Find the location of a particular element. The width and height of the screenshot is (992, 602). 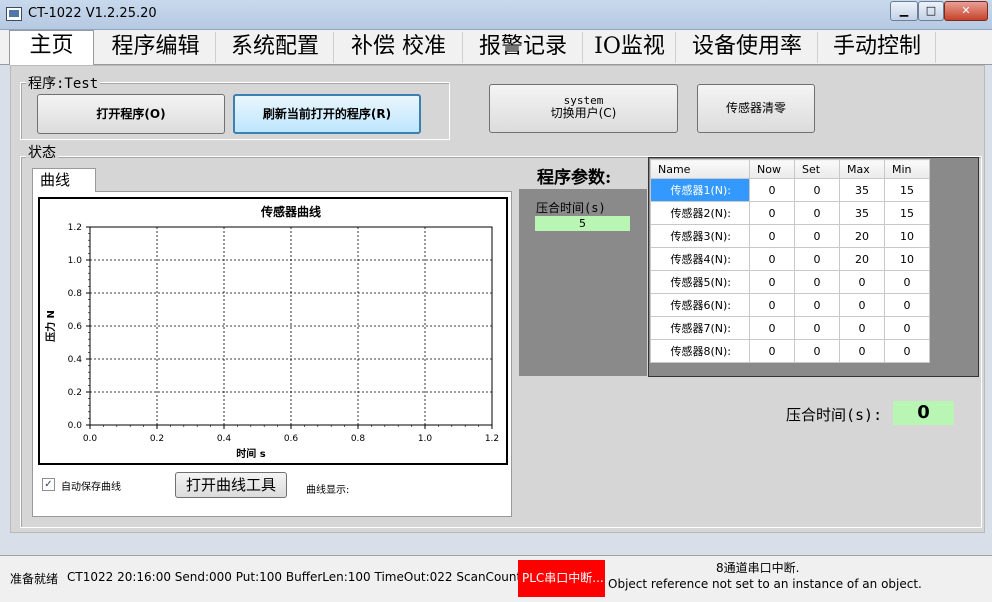

title-bar: CT-1022 V1.2.25.20 ▁ □ ✕ is located at coordinates (496, 15).